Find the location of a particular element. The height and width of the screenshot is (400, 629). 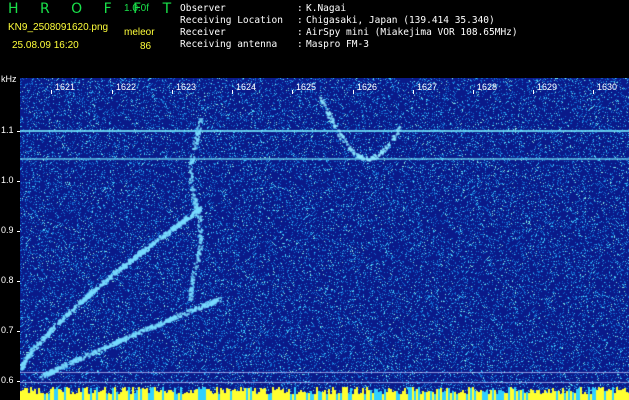

y-tick-label: 0.8 is located at coordinates (7, 280).